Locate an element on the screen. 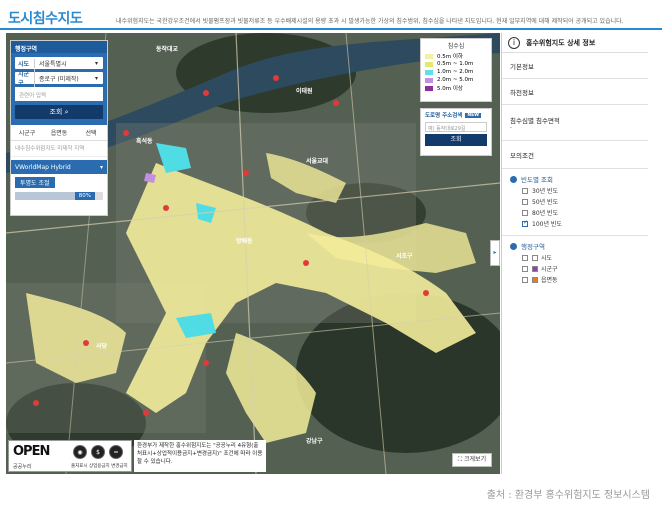 The image size is (662, 512). open-license: OPEN 공공누리 ◉ $ = 출처표시 상업용금지 변경금지 is located at coordinates (70, 456).